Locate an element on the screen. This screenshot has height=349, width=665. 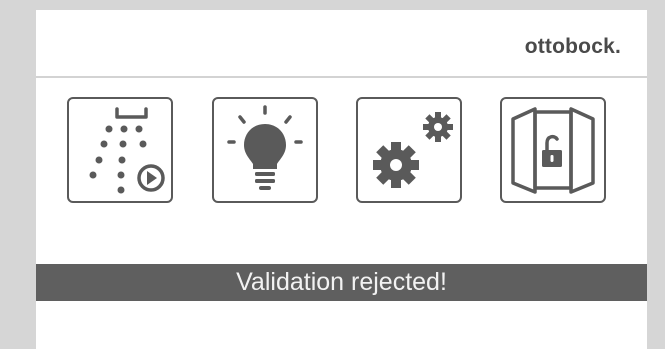
door-unlock-button is located at coordinates (553, 150).